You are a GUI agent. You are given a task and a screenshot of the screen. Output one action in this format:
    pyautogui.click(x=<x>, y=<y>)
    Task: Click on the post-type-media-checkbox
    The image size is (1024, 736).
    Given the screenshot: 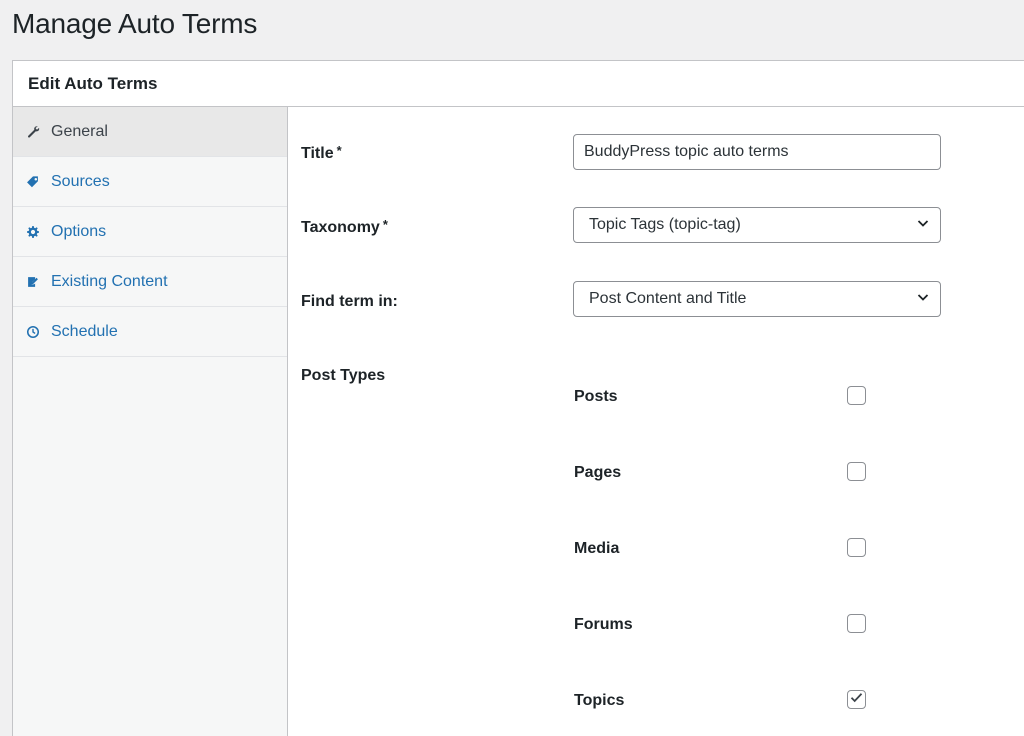 What is the action you would take?
    pyautogui.click(x=856, y=547)
    